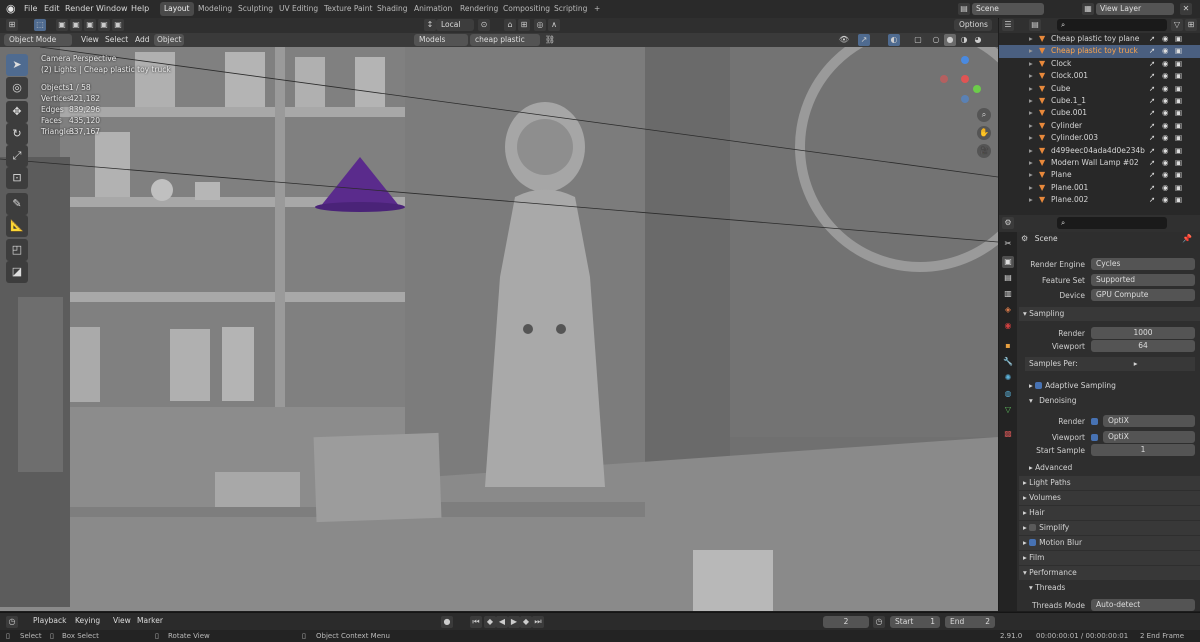  Describe the element at coordinates (973, 25) in the screenshot. I see `options-dropdown: Options` at that location.